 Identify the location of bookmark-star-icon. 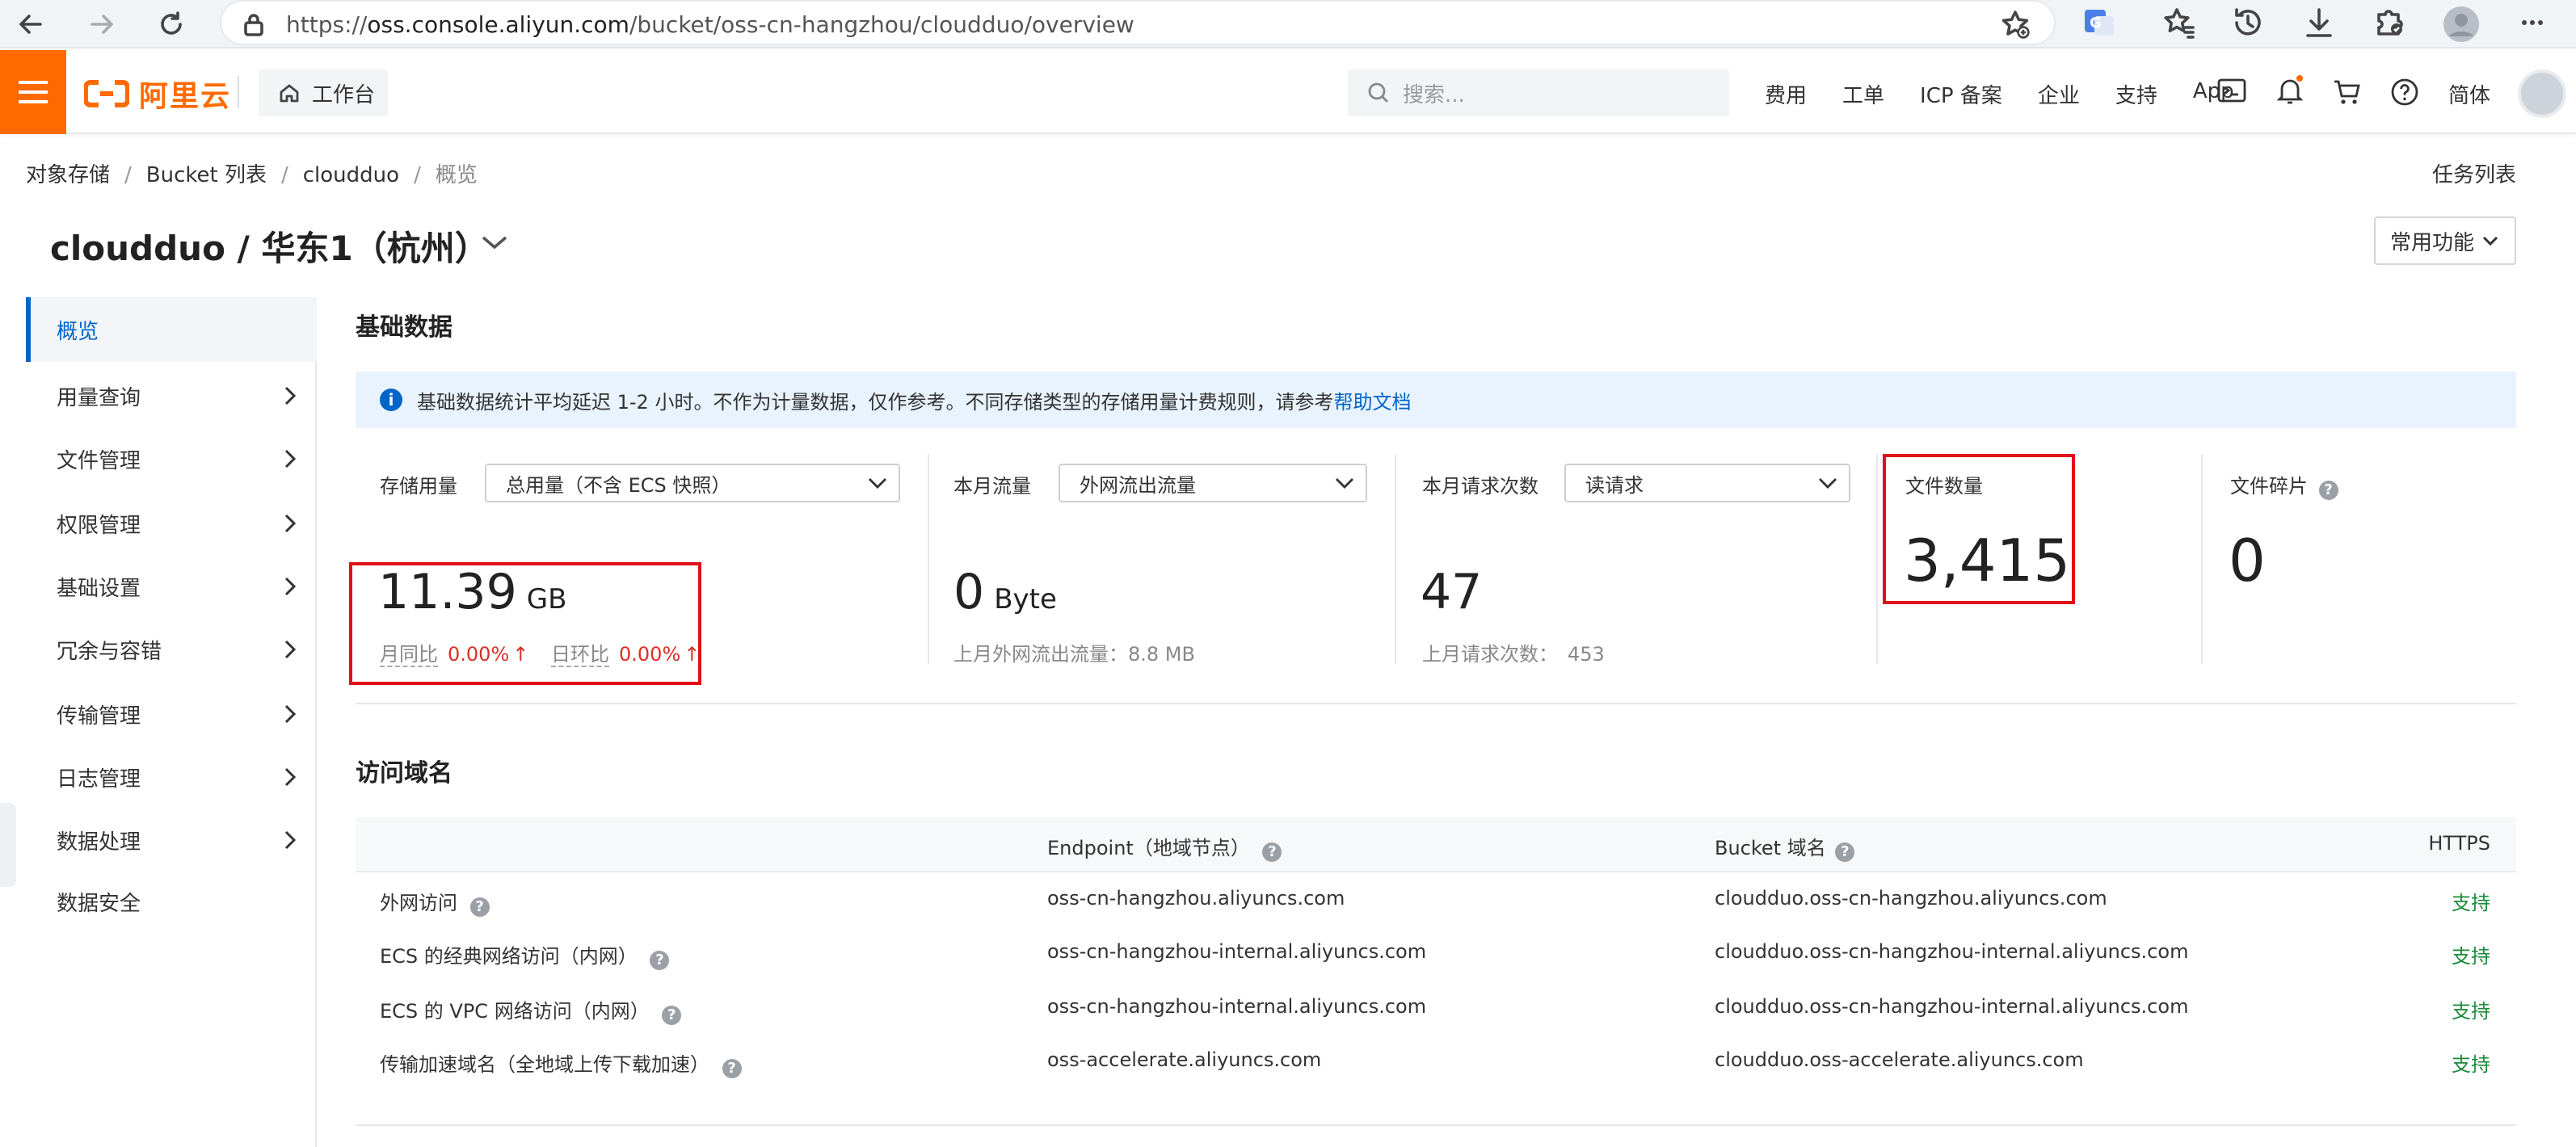
(2015, 24).